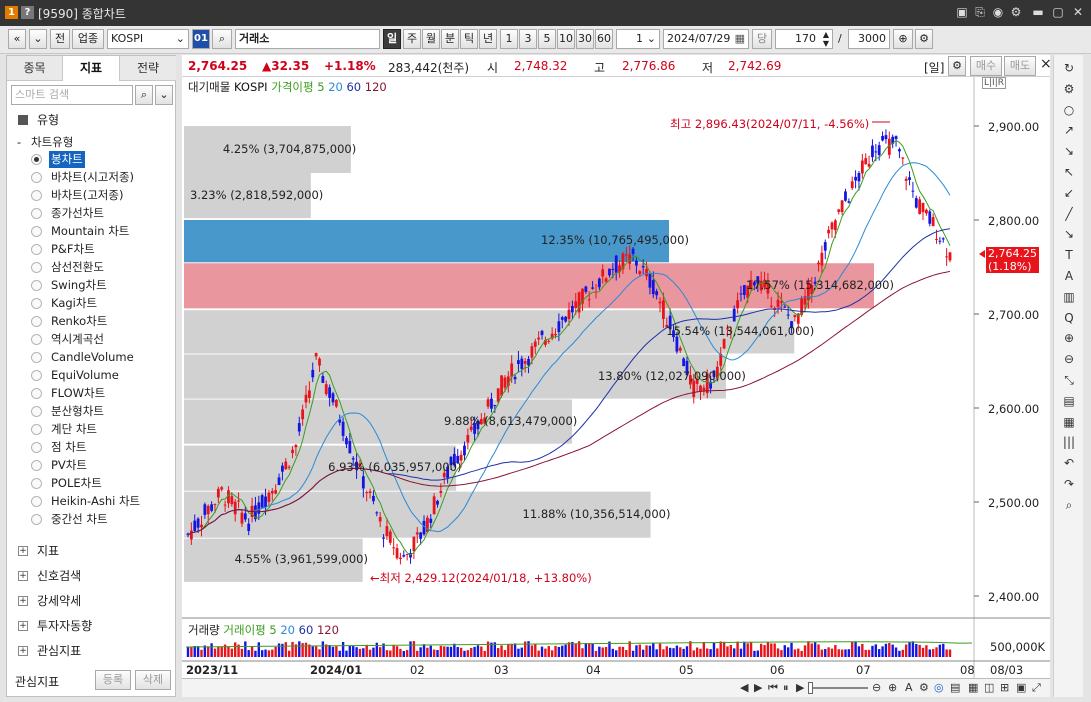 The image size is (1091, 702). Describe the element at coordinates (1020, 66) in the screenshot. I see `sell-button: 매도` at that location.